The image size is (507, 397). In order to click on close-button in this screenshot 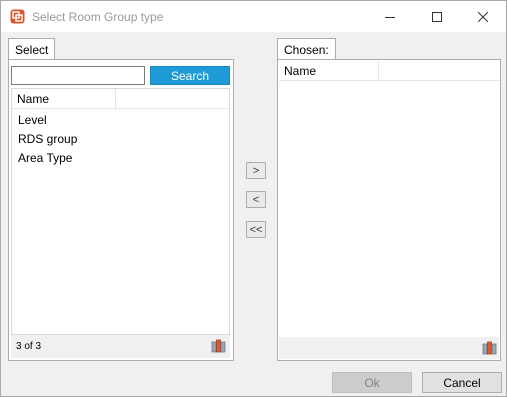, I will do `click(483, 16)`.